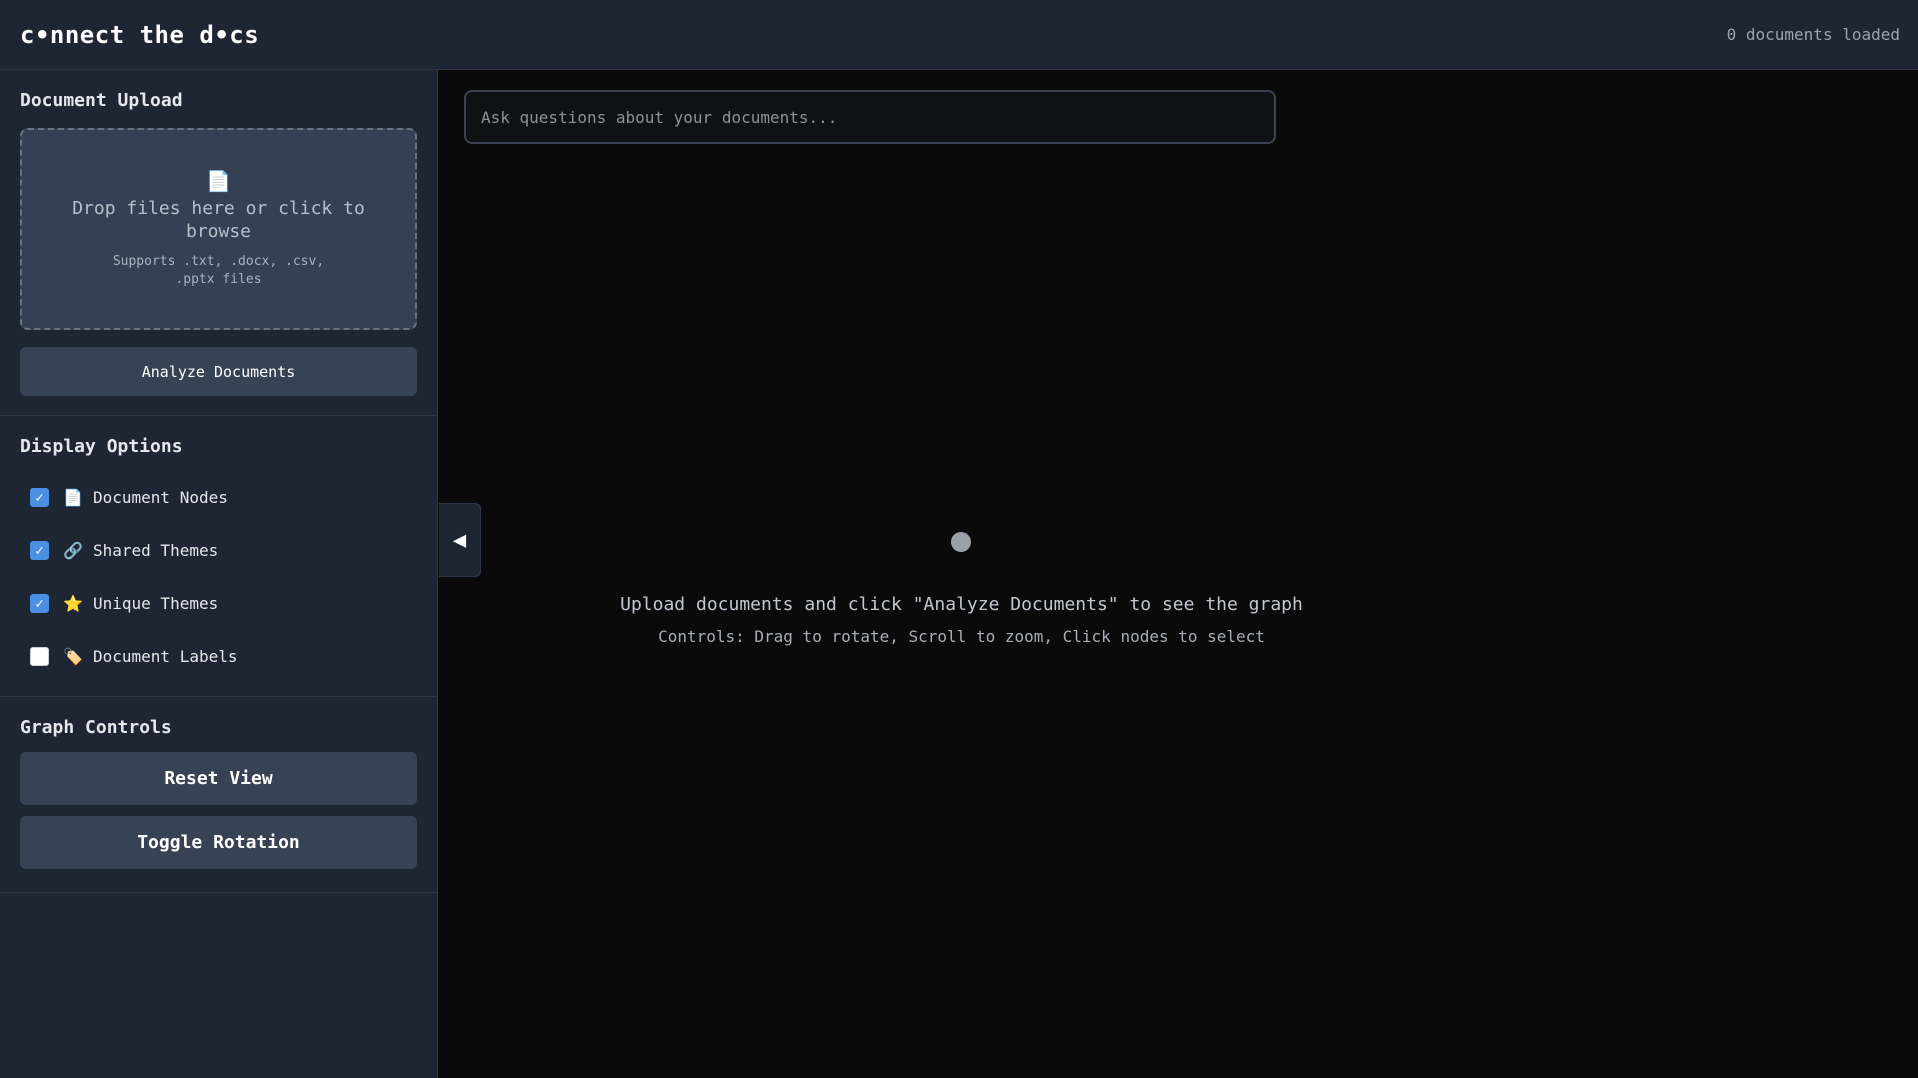 The height and width of the screenshot is (1078, 1918). What do you see at coordinates (218, 371) in the screenshot?
I see `analyze-documents-button: Analyze Documents` at bounding box center [218, 371].